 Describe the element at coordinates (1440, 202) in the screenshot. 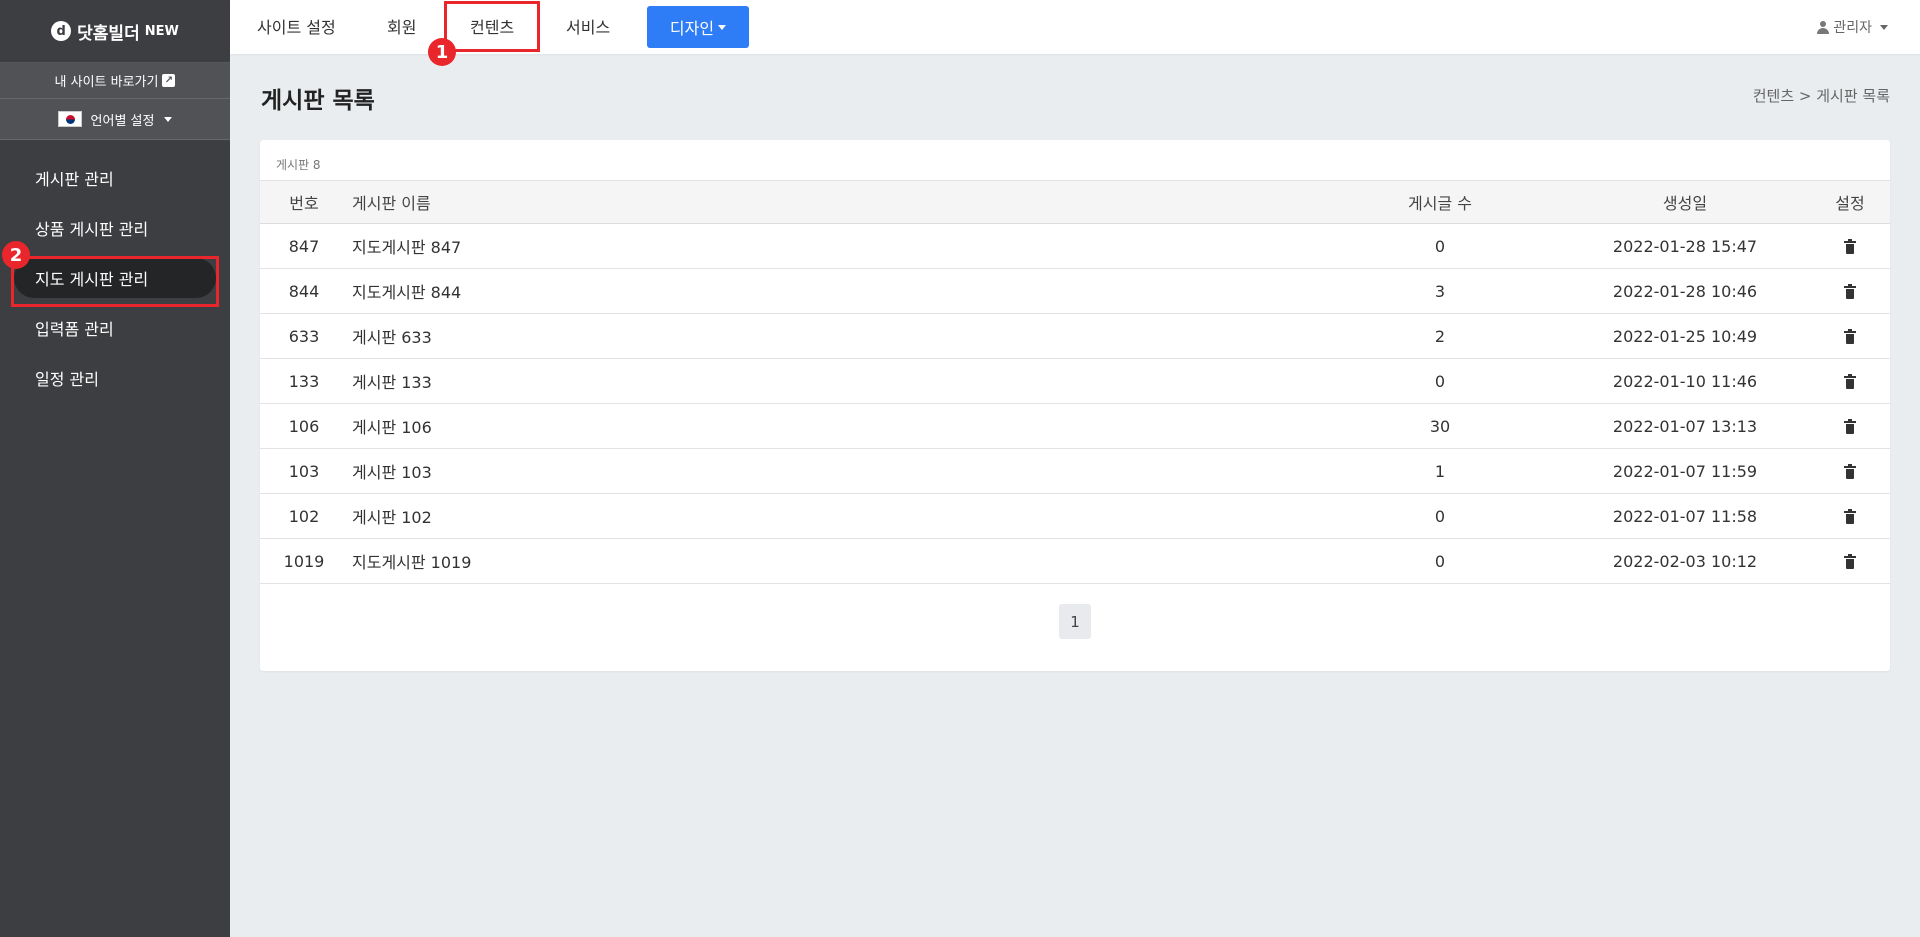

I see `column-header-posts: 게시글 수` at that location.